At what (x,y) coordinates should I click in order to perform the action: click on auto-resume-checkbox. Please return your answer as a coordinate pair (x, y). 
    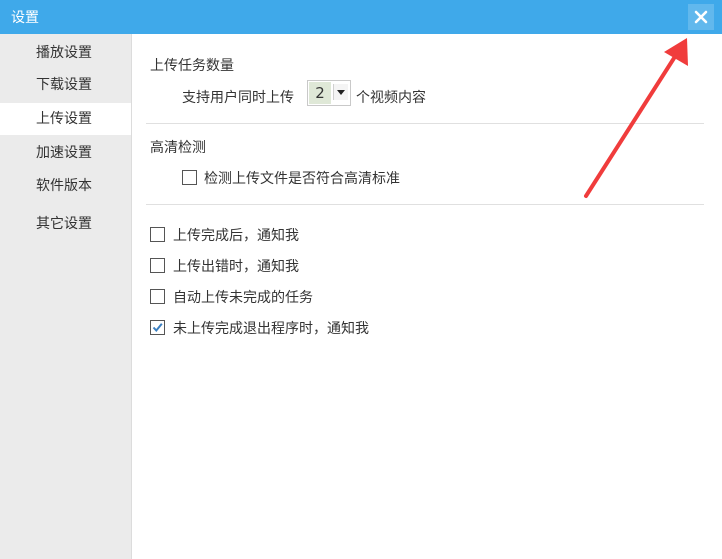
    Looking at the image, I should click on (157, 296).